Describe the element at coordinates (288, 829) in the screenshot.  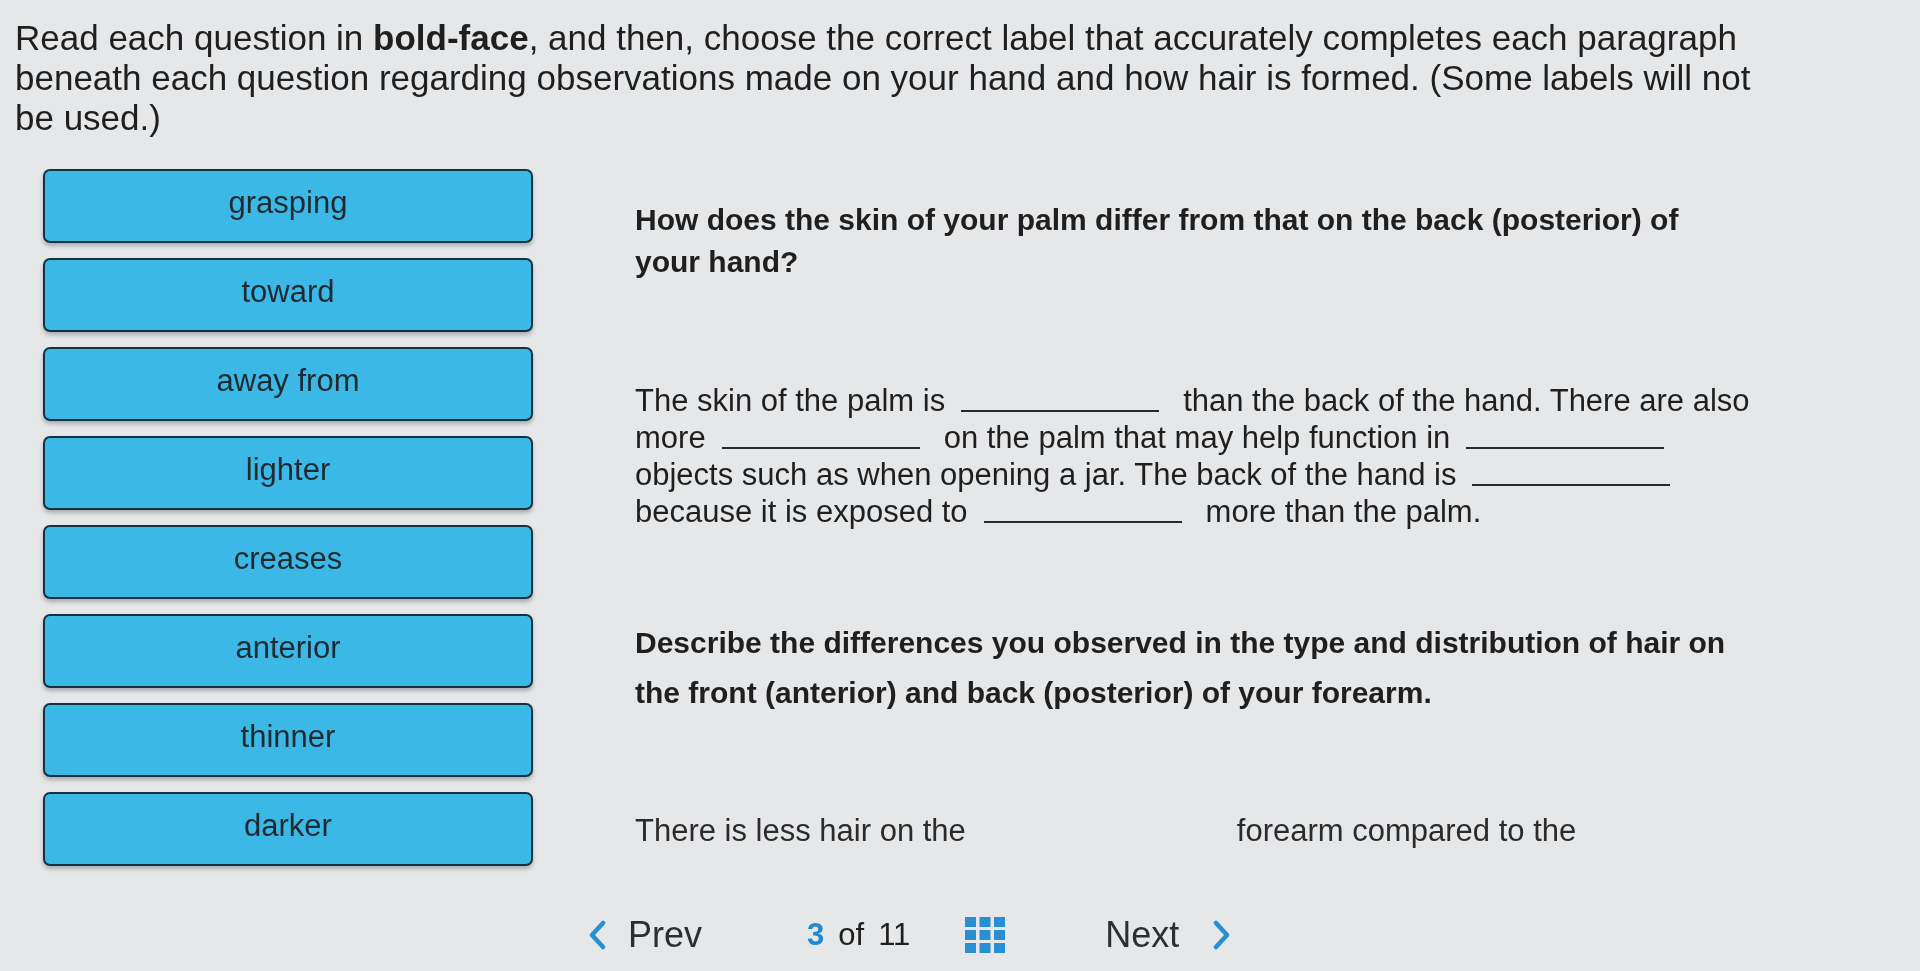
I see `answer-label-tile: darker` at that location.